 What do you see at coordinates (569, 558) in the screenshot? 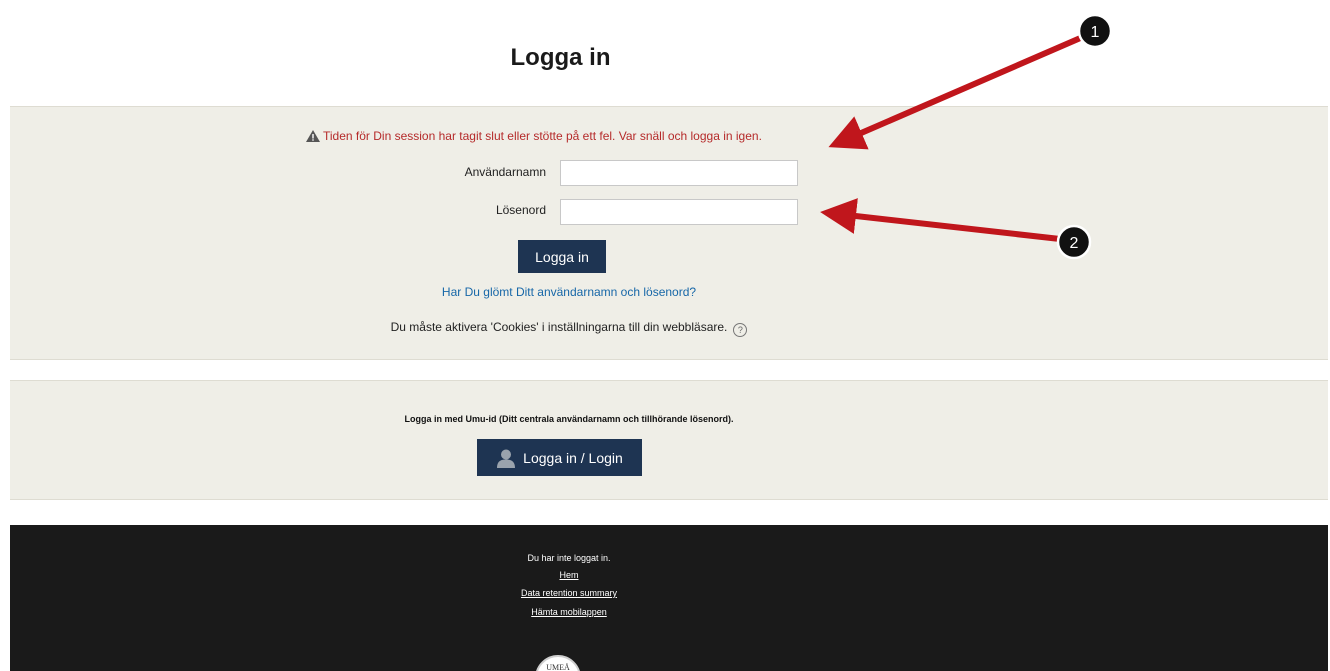
I see `login-status: Du har inte loggat in.` at bounding box center [569, 558].